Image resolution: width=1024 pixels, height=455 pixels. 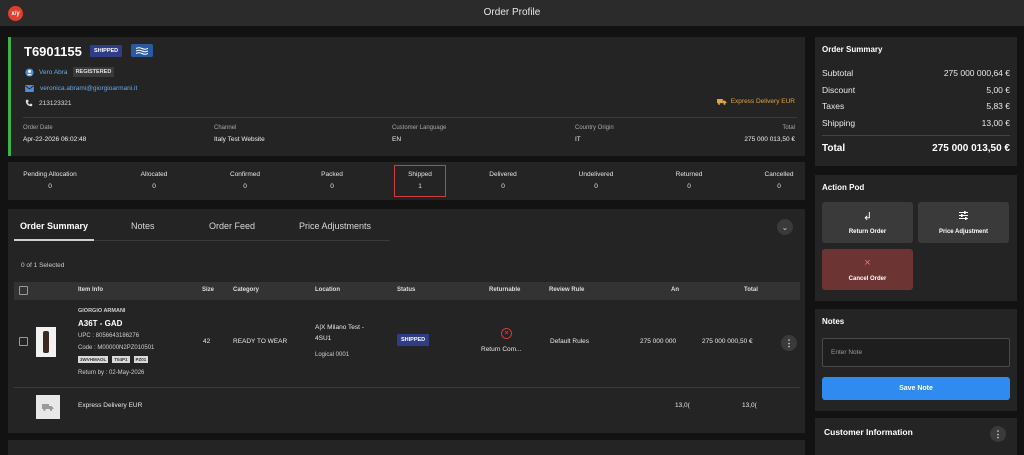 I want to click on customer-row: Vero Abra REGISTERED, so click(x=70, y=72).